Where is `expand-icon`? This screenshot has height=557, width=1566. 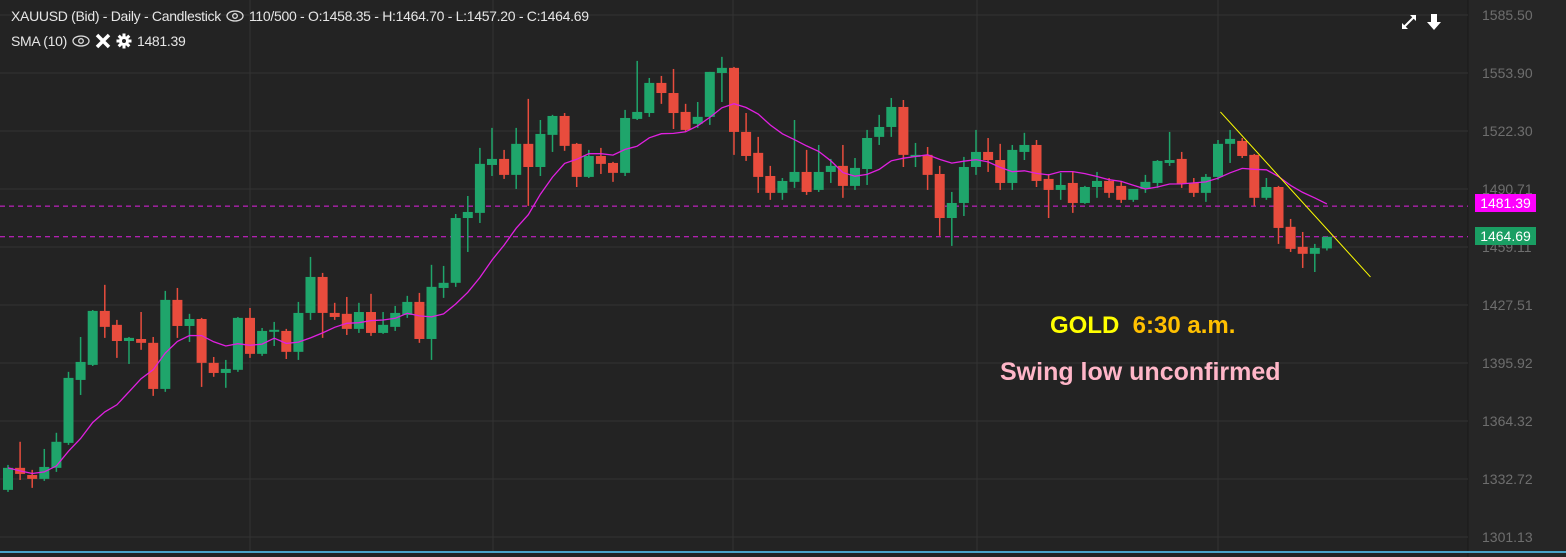 expand-icon is located at coordinates (1409, 22).